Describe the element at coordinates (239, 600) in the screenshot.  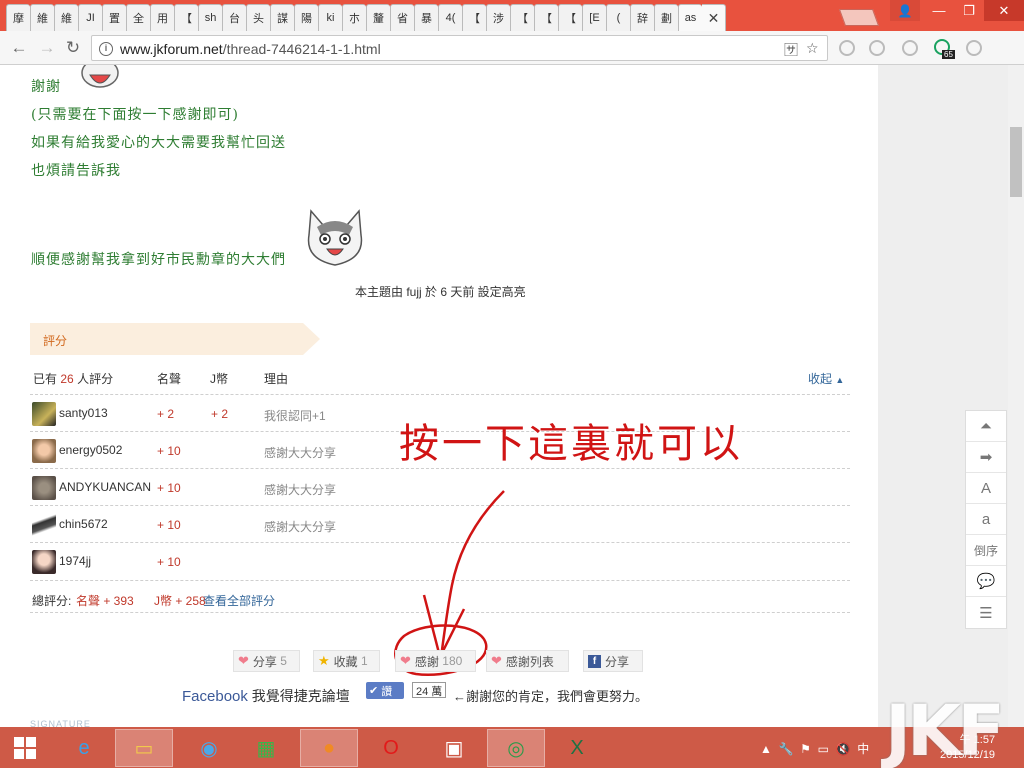
I see `view-all-ratings-link: 查看全部評分` at that location.